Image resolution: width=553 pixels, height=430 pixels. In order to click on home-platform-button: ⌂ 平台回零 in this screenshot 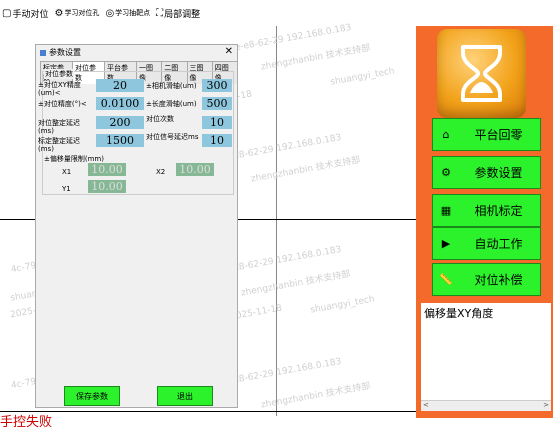, I will do `click(486, 134)`.